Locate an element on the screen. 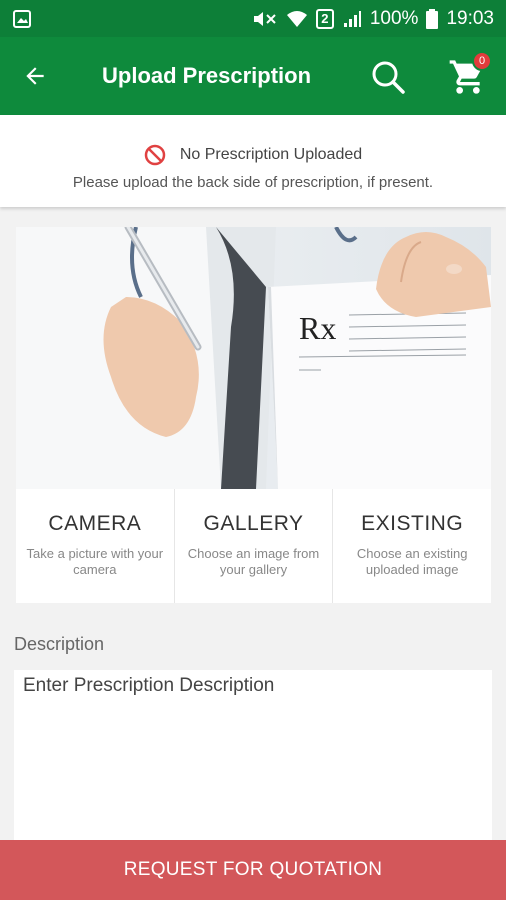 This screenshot has height=900, width=506. gallery-option-title: GALLERY is located at coordinates (253, 523).